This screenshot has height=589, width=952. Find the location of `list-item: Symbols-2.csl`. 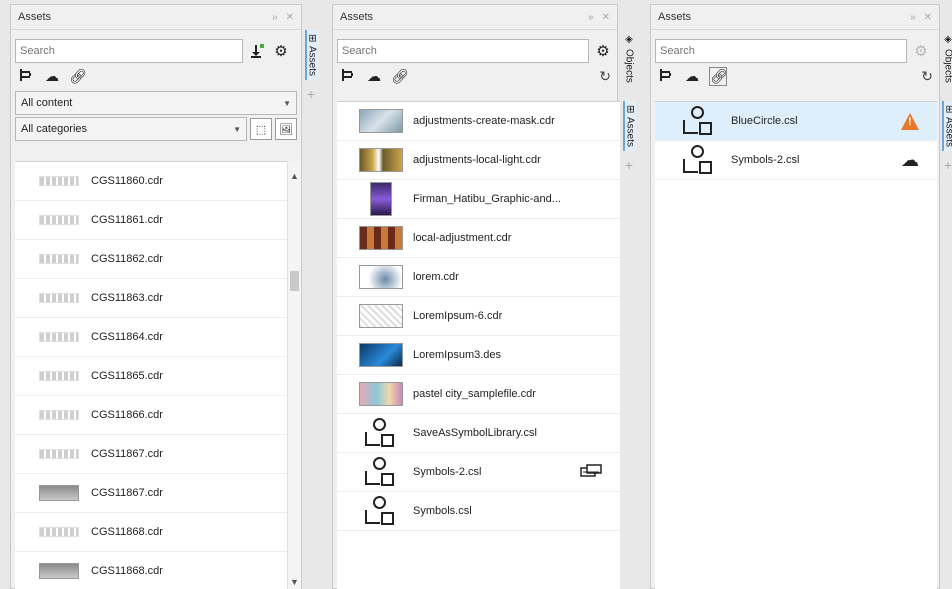

list-item: Symbols-2.csl is located at coordinates (478, 472).